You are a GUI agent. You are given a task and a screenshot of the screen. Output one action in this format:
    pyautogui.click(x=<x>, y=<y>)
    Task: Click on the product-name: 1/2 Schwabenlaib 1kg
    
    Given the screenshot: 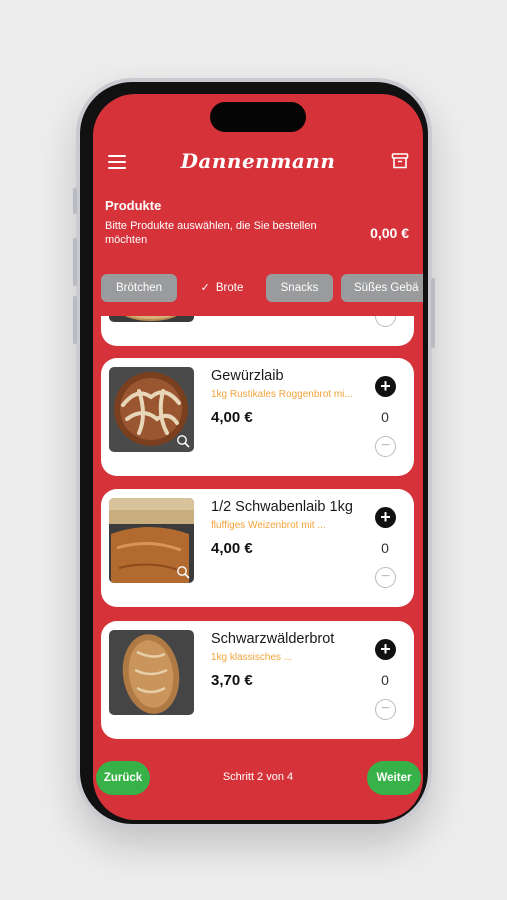 What is the action you would take?
    pyautogui.click(x=282, y=507)
    